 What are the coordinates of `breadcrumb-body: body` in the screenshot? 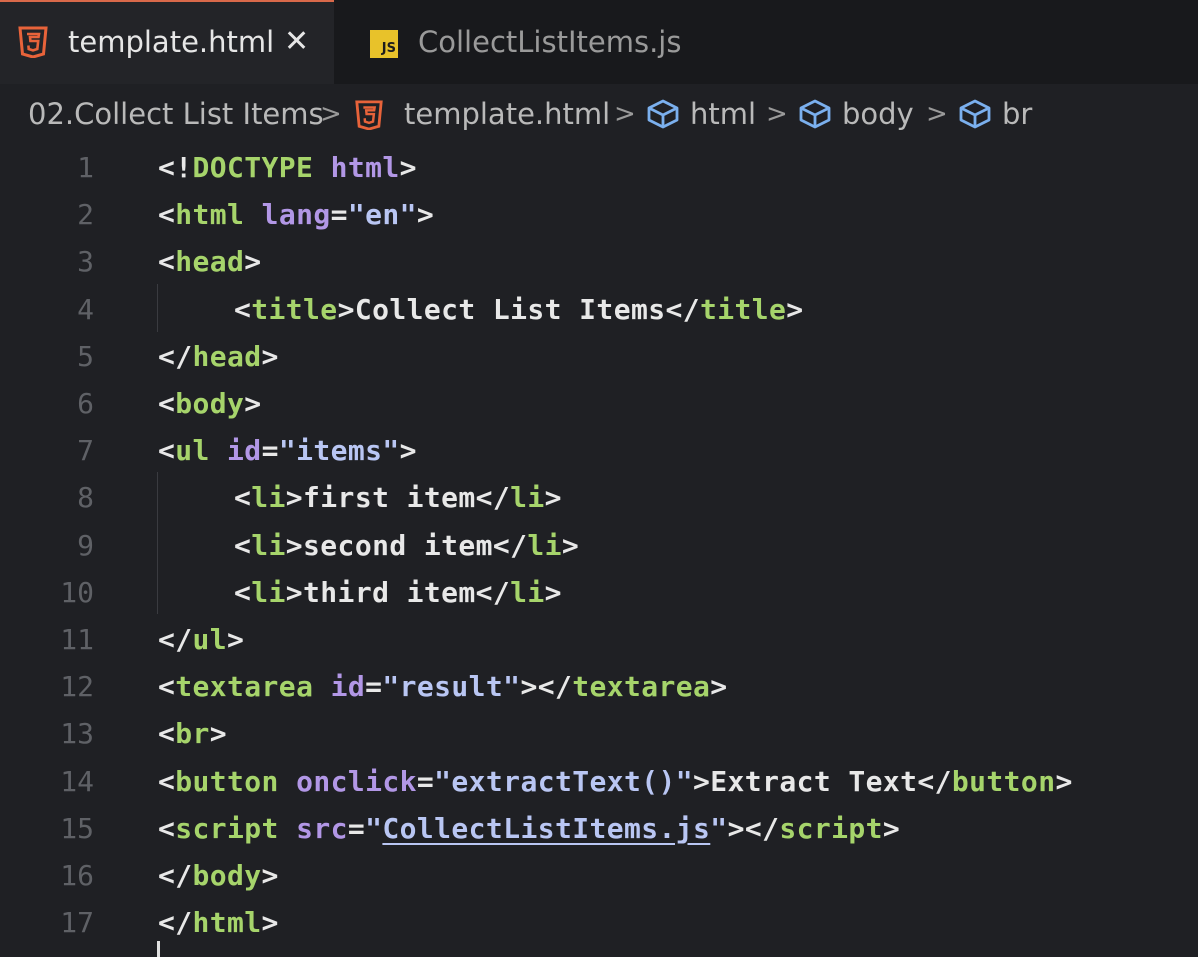 It's located at (878, 114).